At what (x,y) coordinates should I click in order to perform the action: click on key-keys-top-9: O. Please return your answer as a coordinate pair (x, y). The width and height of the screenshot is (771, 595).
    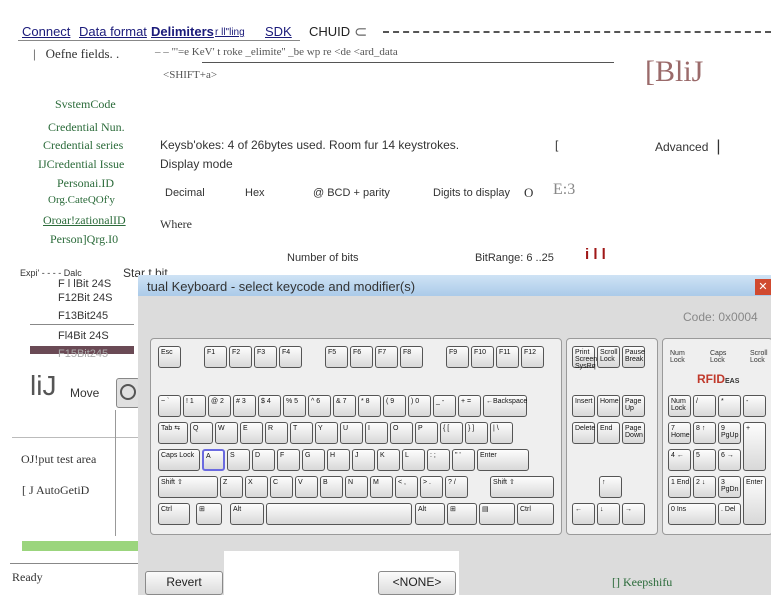
    Looking at the image, I should click on (401, 433).